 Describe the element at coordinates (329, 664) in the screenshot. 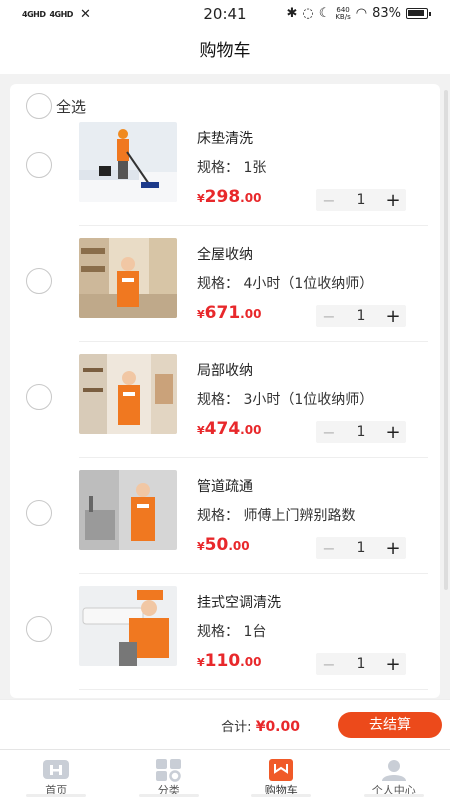

I see `decrease-button: −` at that location.